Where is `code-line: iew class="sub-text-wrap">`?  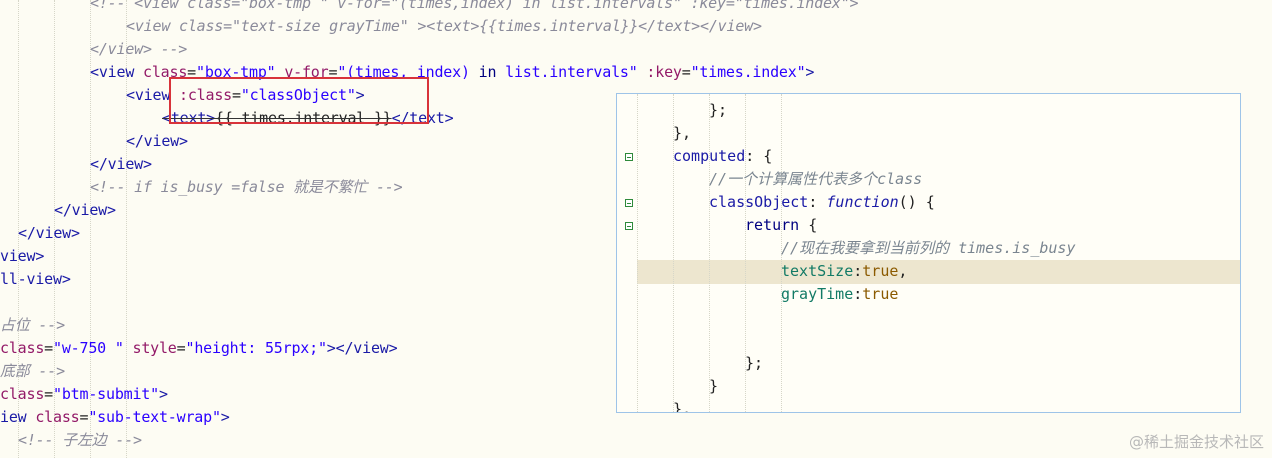 code-line: iew class="sub-text-wrap"> is located at coordinates (115, 417).